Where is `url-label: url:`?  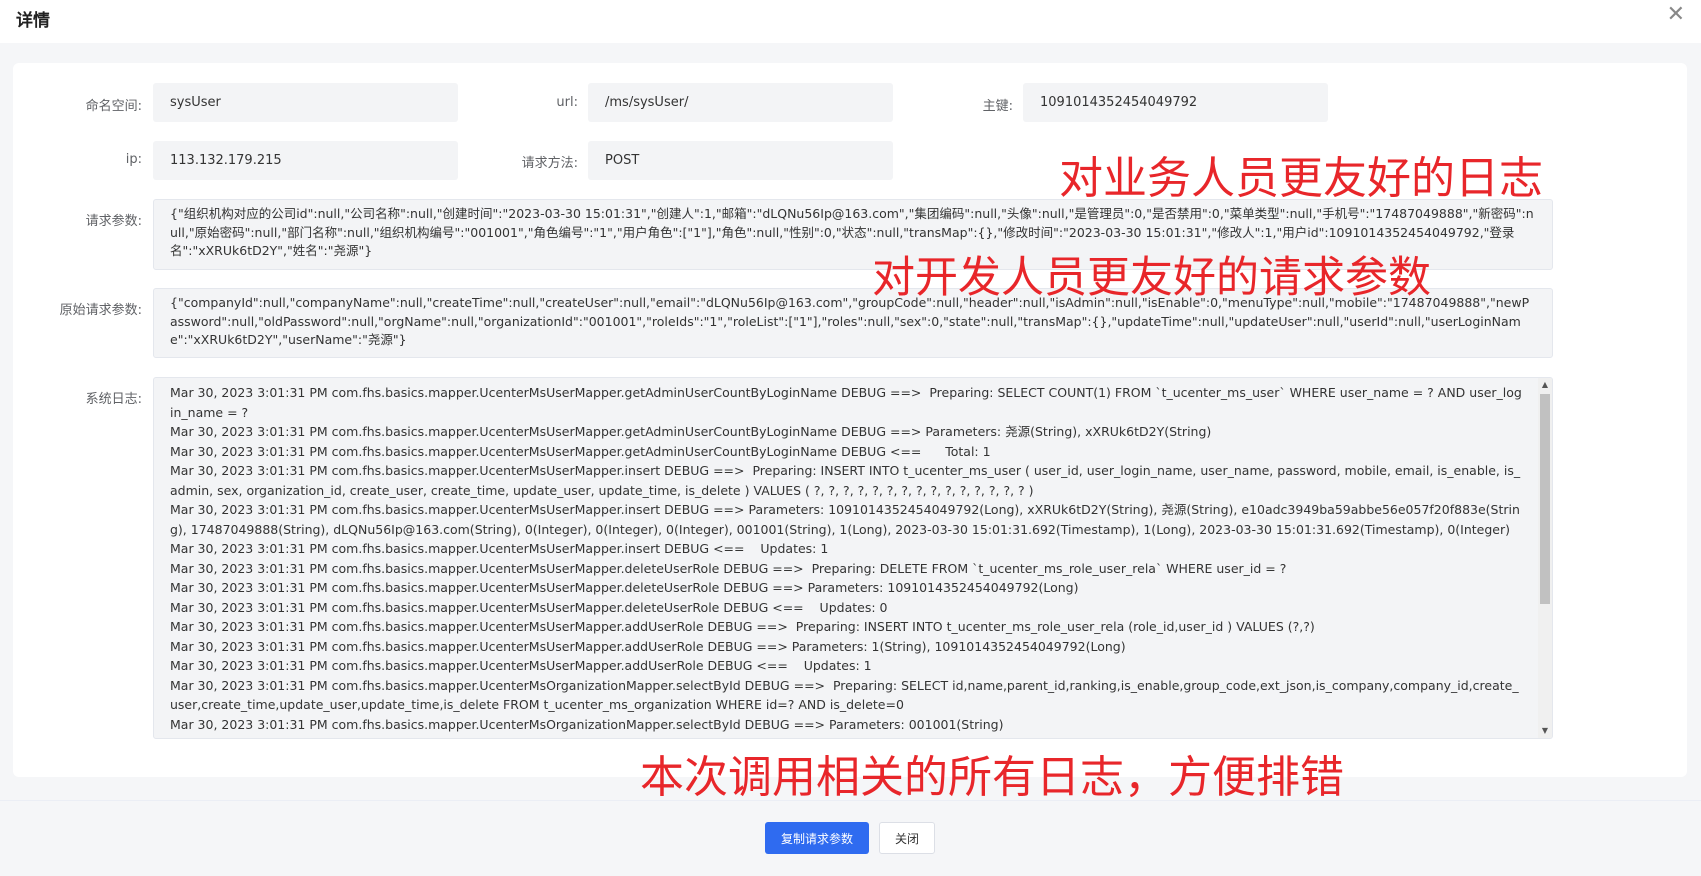 url-label: url: is located at coordinates (567, 102).